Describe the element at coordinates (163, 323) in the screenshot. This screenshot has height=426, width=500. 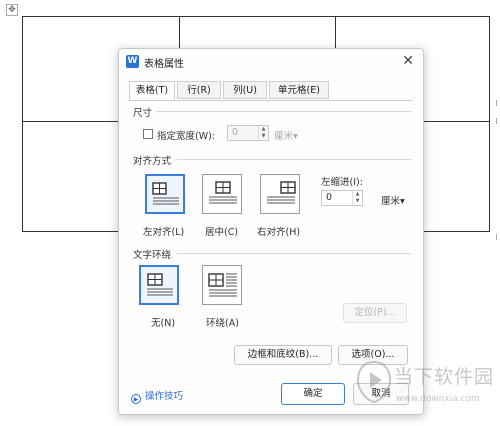
I see `wrap-none-label: 无(N)` at that location.